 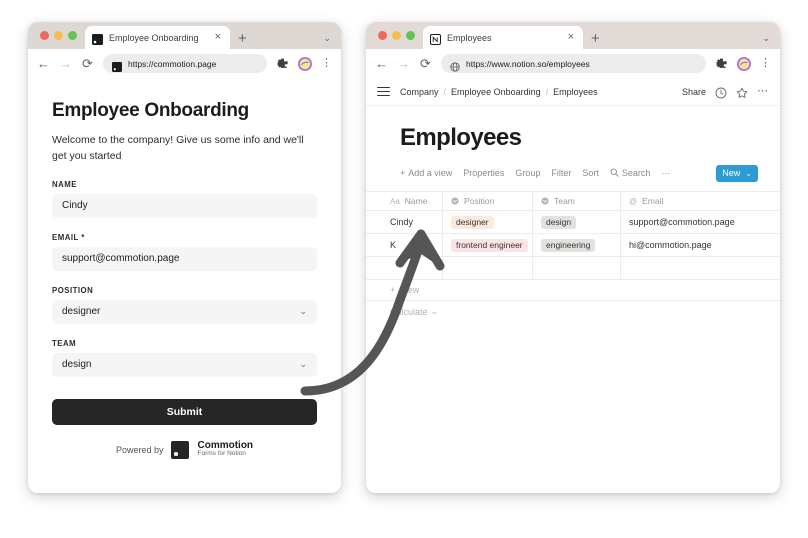 I want to click on cell-email: support@commotion.page, so click(x=700, y=222).